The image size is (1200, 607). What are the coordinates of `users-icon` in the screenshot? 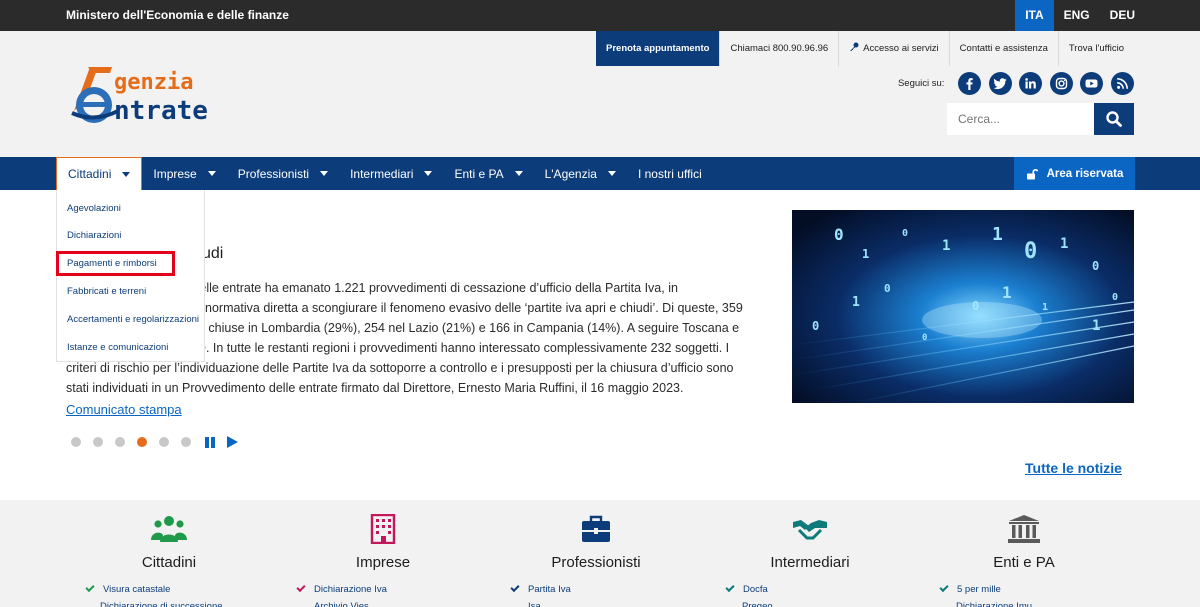 It's located at (169, 529).